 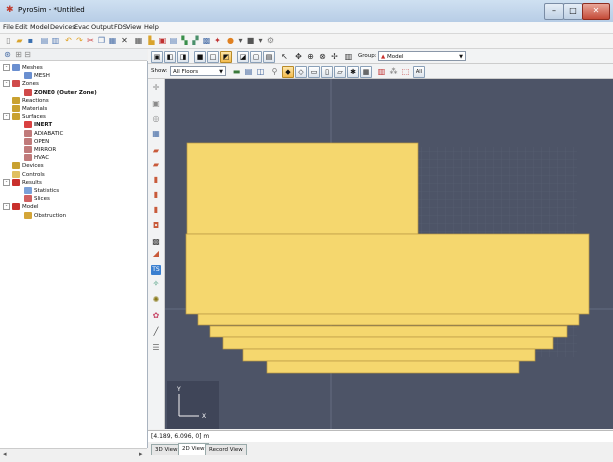 What do you see at coordinates (156, 226) in the screenshot?
I see `hole-icon: ◘` at bounding box center [156, 226].